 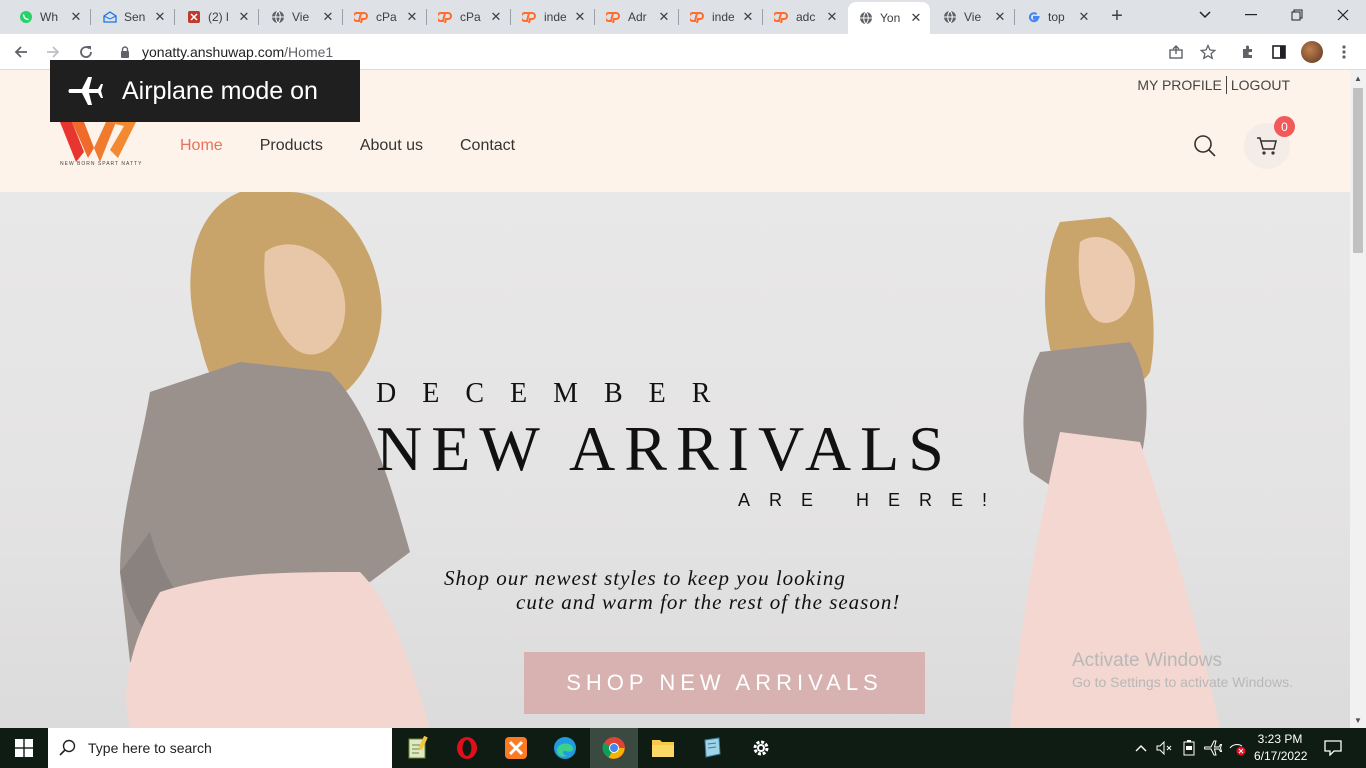 I want to click on browser-tab: adc ✕, so click(x=805, y=17).